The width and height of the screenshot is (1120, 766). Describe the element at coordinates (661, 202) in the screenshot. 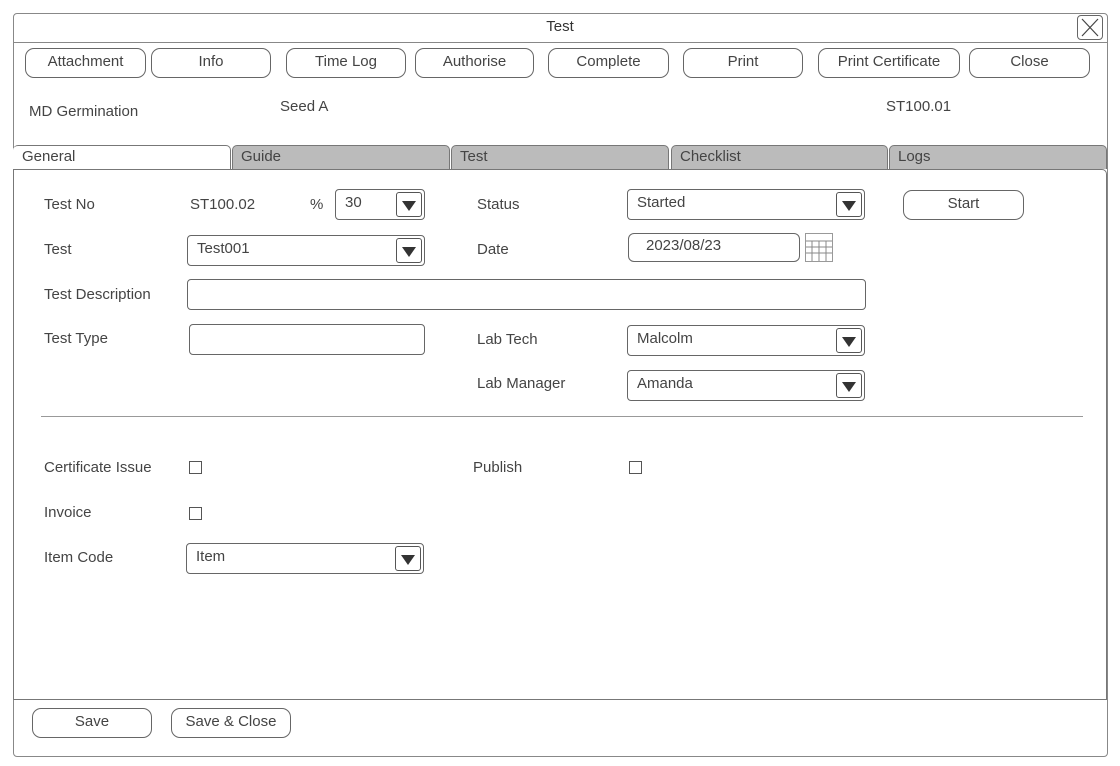

I see `status-value: Started` at that location.